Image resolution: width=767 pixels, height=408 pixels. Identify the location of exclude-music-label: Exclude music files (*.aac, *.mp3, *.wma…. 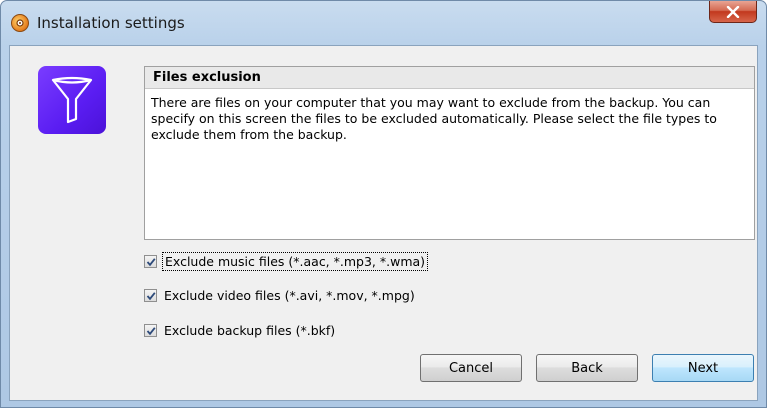
(295, 261).